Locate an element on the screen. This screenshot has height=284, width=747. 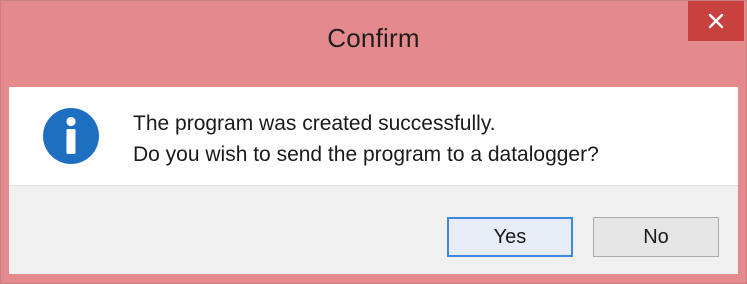
no-button: No is located at coordinates (656, 237).